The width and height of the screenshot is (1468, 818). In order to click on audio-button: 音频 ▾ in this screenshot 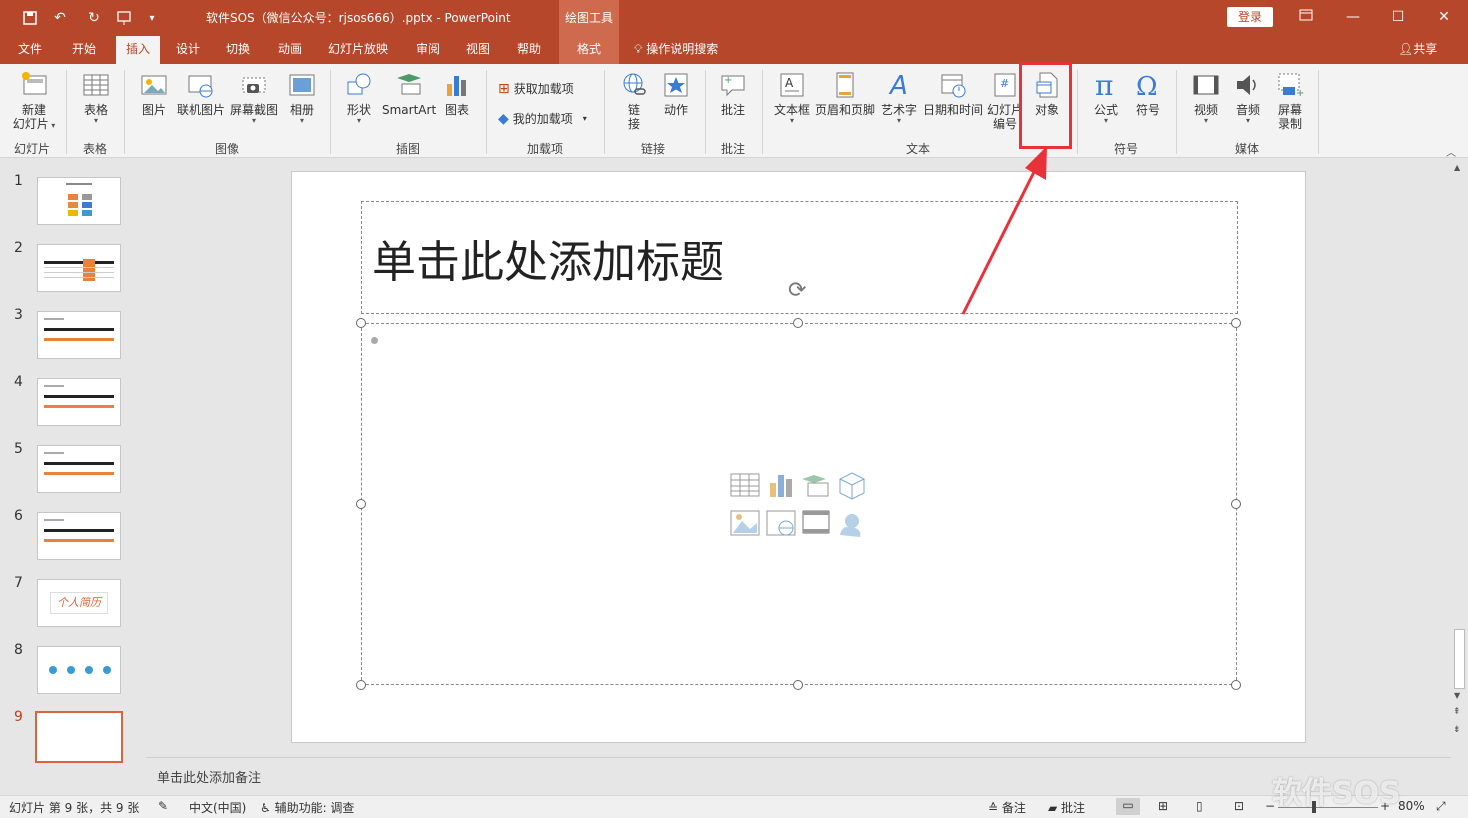, I will do `click(1248, 97)`.